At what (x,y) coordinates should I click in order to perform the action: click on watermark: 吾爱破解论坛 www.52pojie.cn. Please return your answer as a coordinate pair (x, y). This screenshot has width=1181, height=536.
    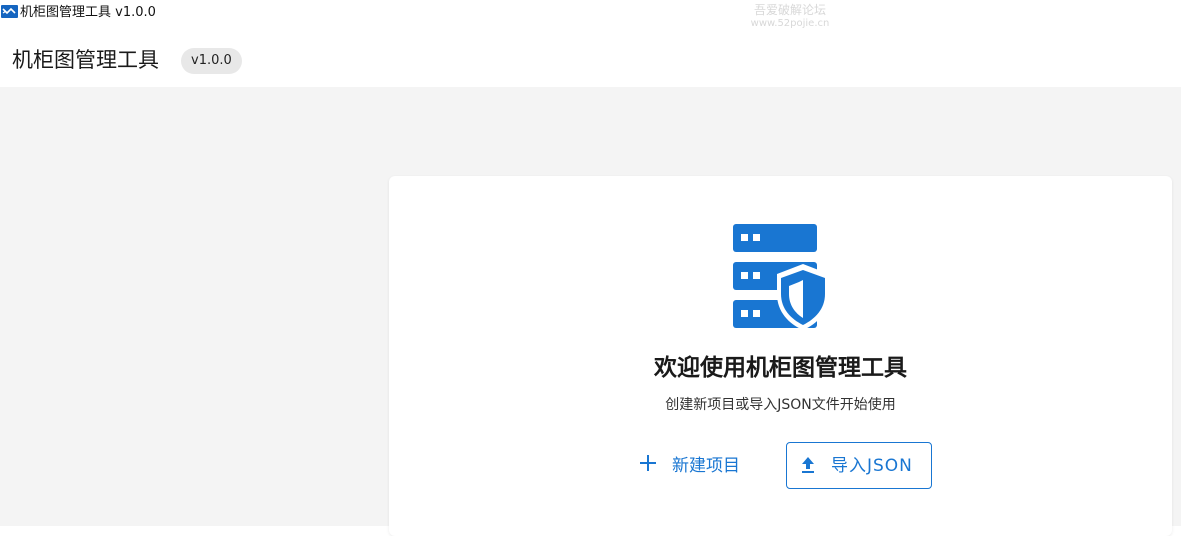
    Looking at the image, I should click on (790, 17).